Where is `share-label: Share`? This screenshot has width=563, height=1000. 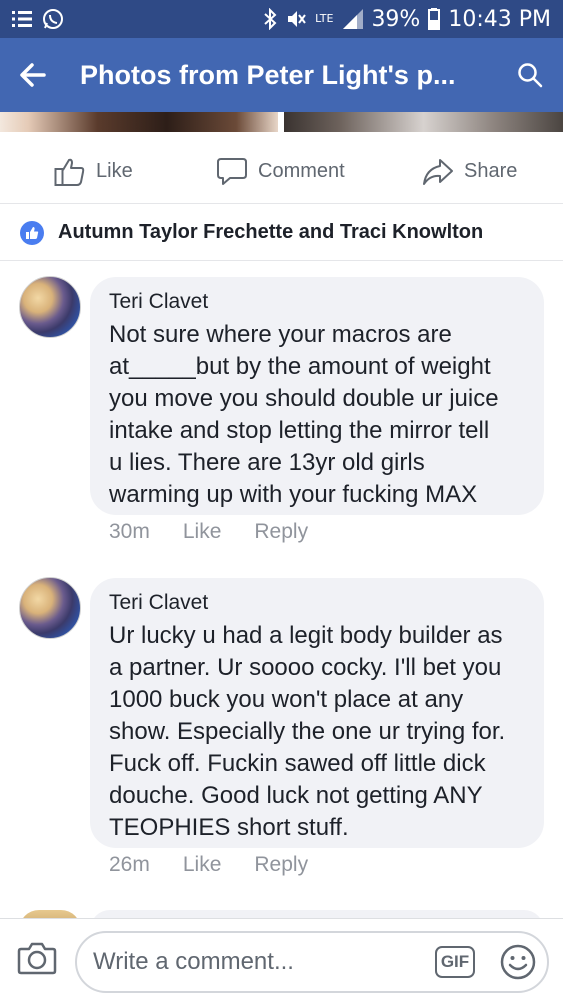
share-label: Share is located at coordinates (491, 171).